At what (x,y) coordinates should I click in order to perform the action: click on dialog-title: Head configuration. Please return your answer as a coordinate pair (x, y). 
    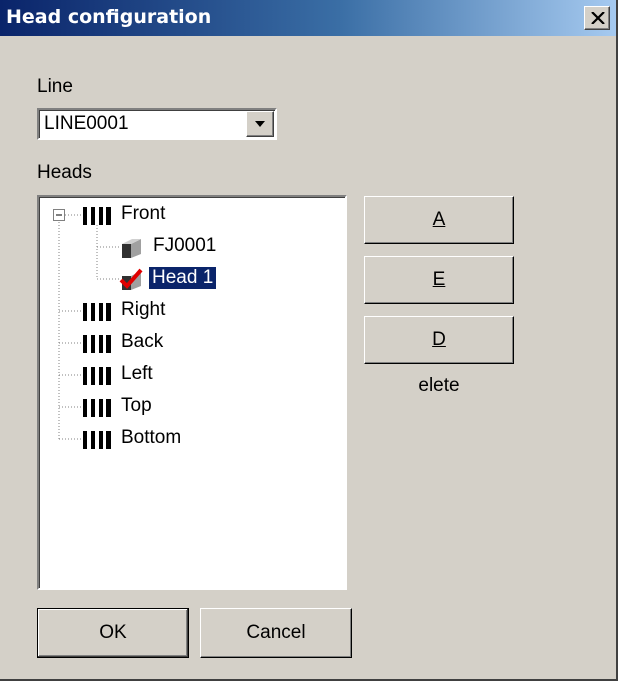
    Looking at the image, I should click on (109, 17).